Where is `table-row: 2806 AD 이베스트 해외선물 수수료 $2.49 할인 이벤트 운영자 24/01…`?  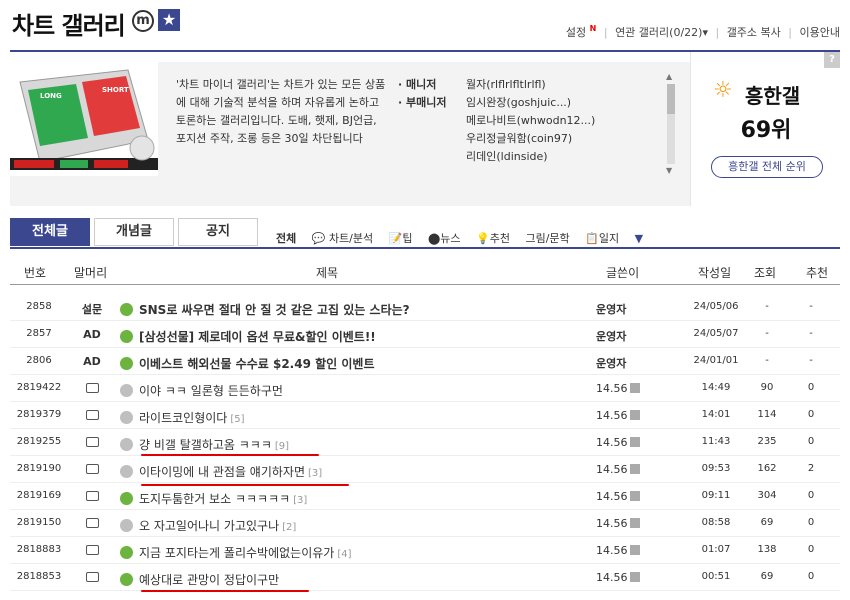 table-row: 2806 AD 이베스트 해외선물 수수료 $2.49 할인 이벤트 운영자 24/01… is located at coordinates (425, 361).